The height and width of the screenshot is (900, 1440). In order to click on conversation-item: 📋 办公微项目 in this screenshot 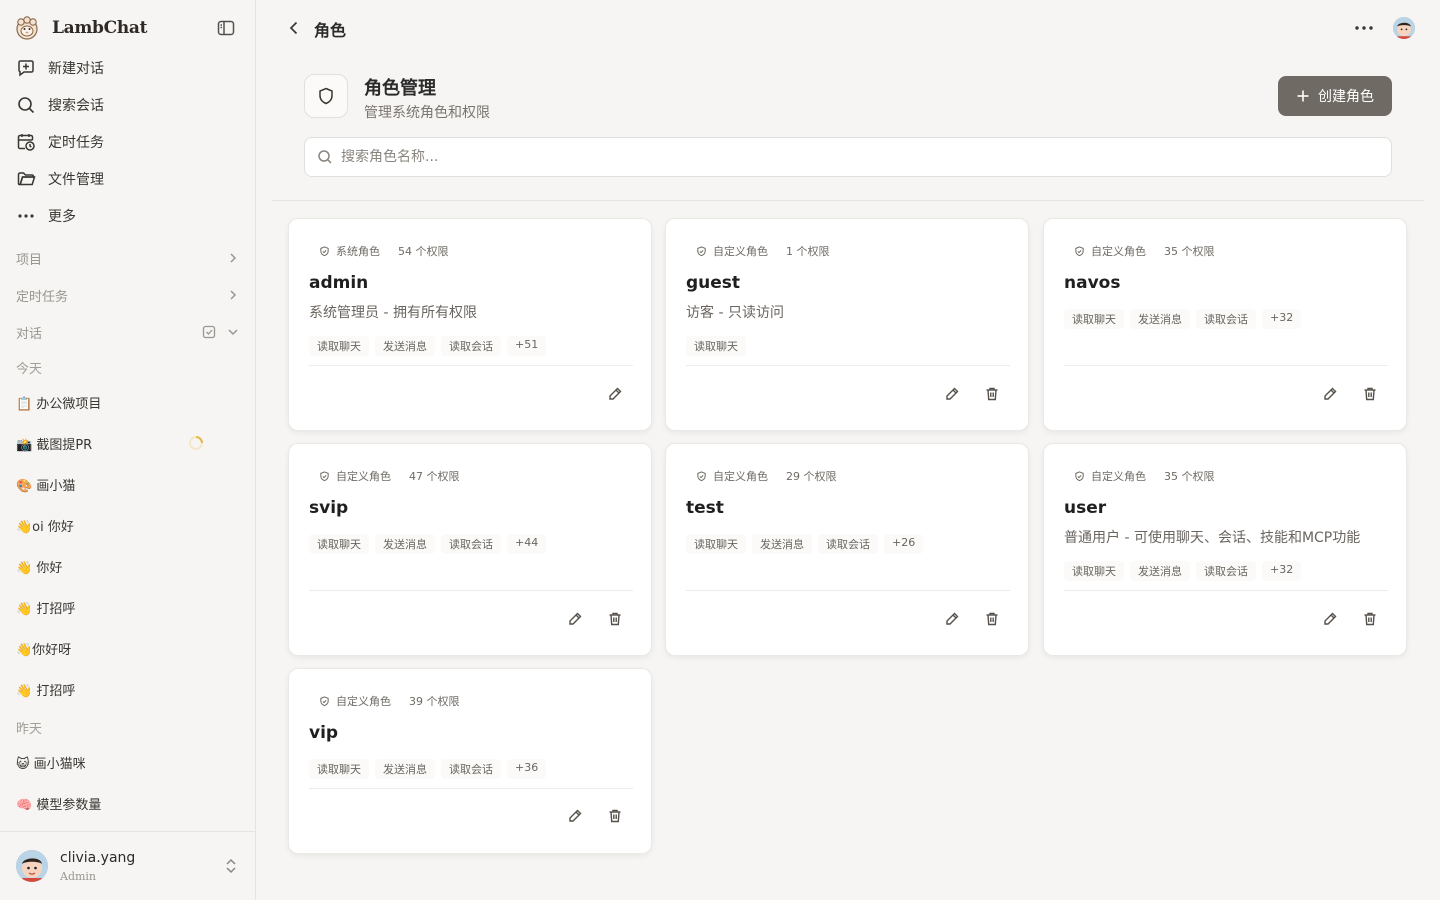, I will do `click(126, 402)`.